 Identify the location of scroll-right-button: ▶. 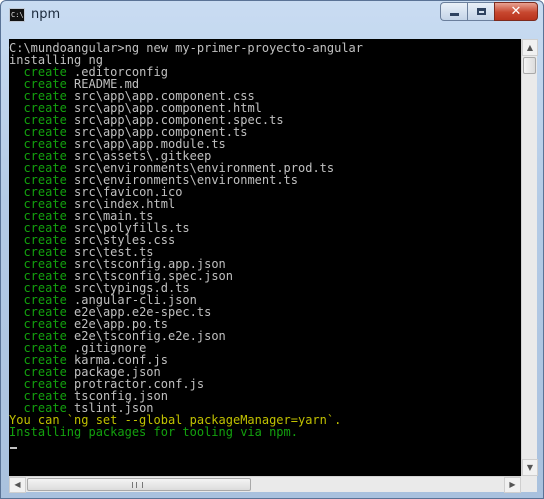
(512, 485).